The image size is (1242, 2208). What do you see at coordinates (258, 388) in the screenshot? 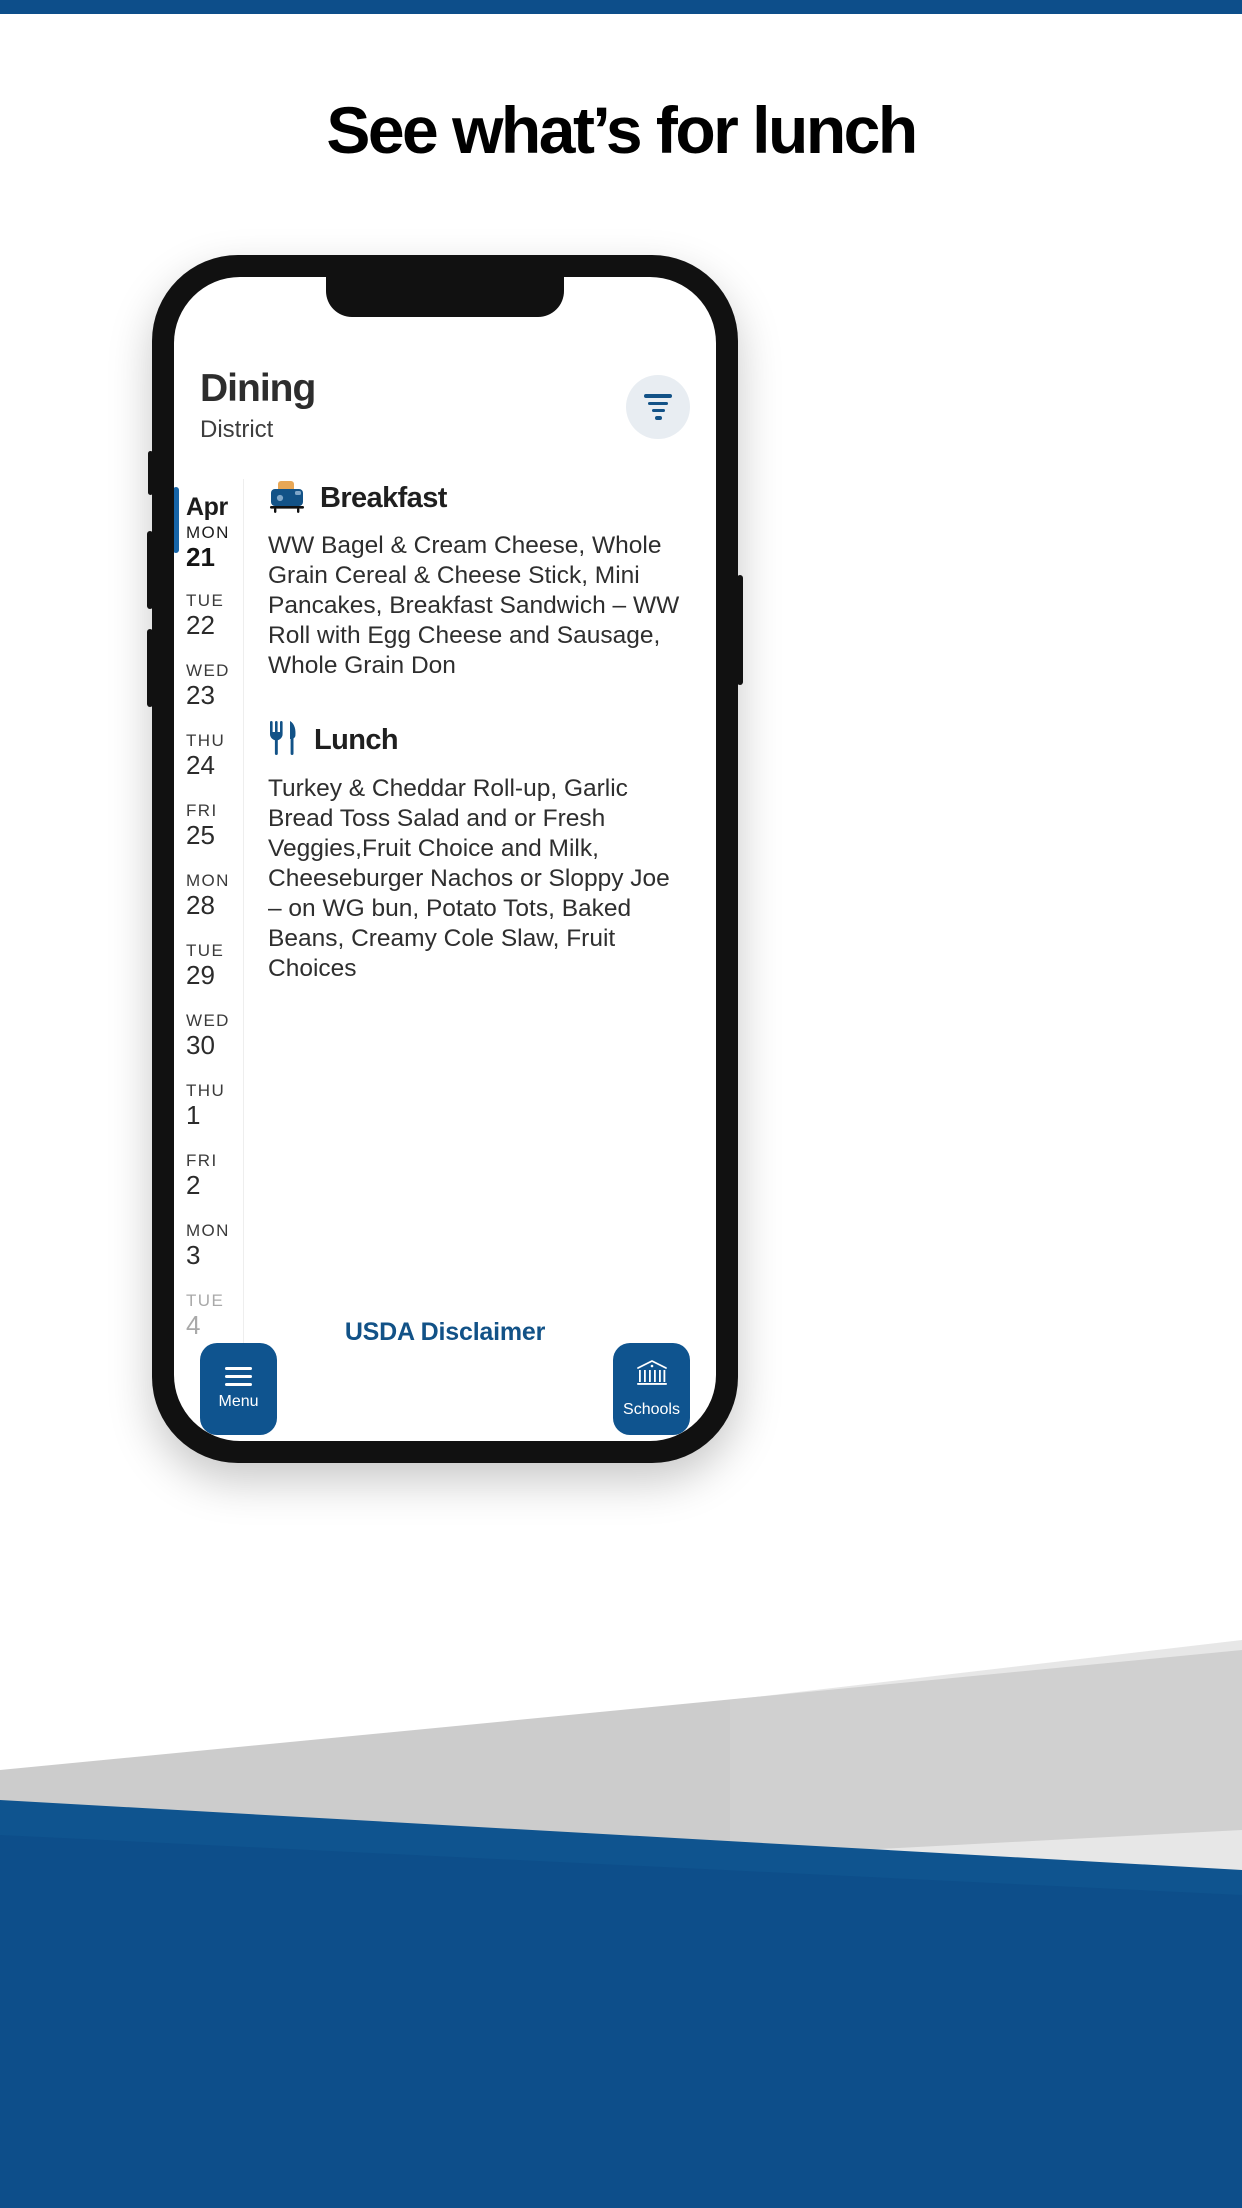
I see `page-title: Dining` at bounding box center [258, 388].